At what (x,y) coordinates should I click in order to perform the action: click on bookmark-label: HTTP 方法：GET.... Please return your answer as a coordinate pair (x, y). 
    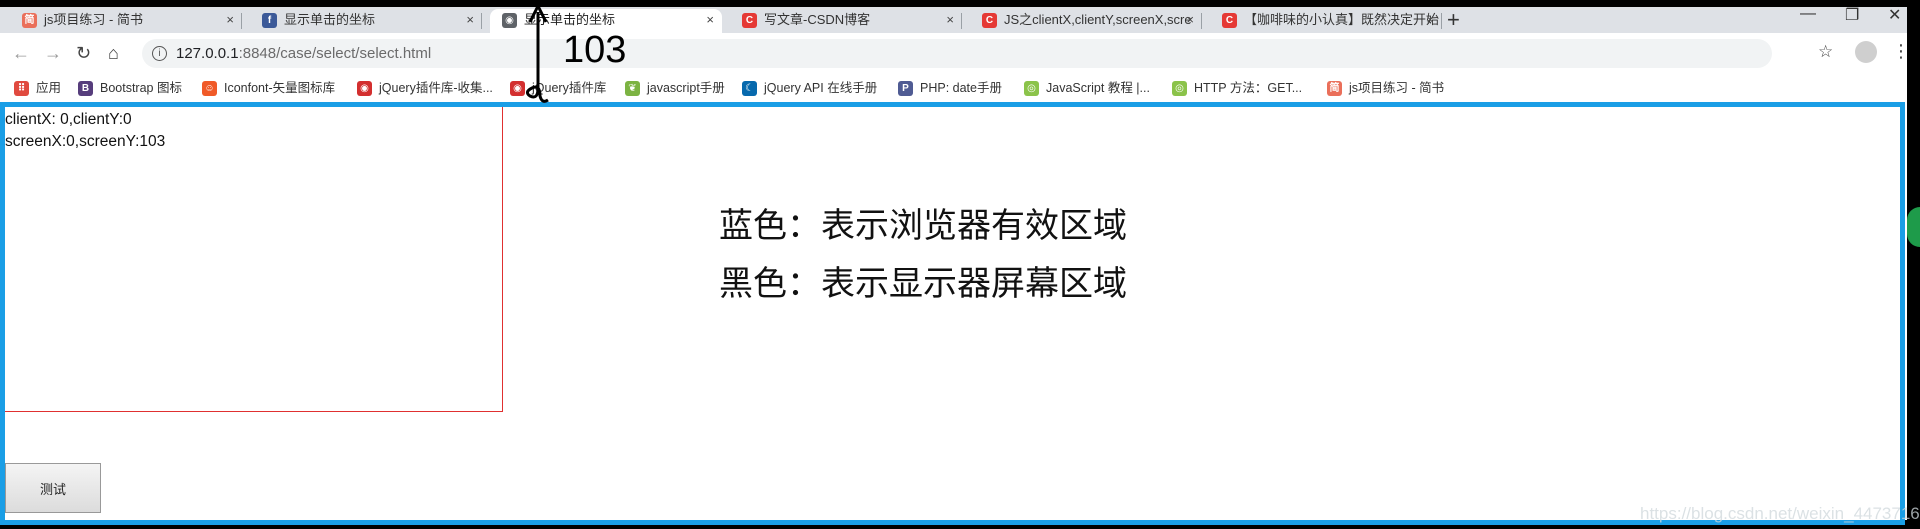
    Looking at the image, I should click on (1248, 88).